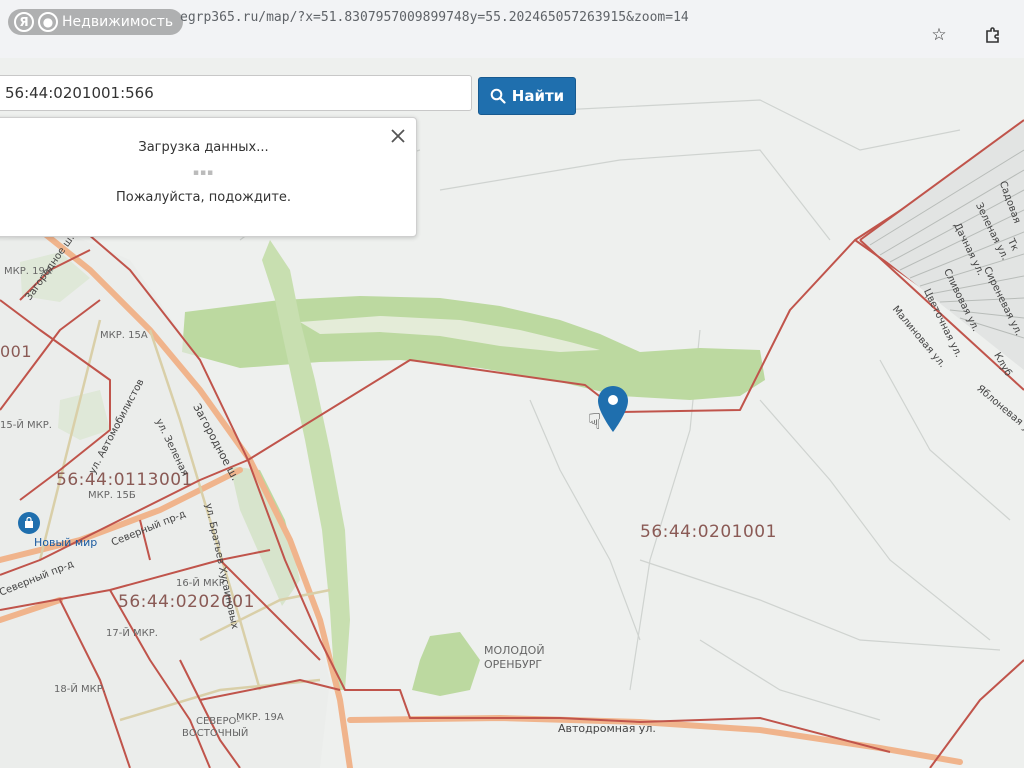  What do you see at coordinates (124, 335) in the screenshot?
I see `district-label: МКР. 15А` at bounding box center [124, 335].